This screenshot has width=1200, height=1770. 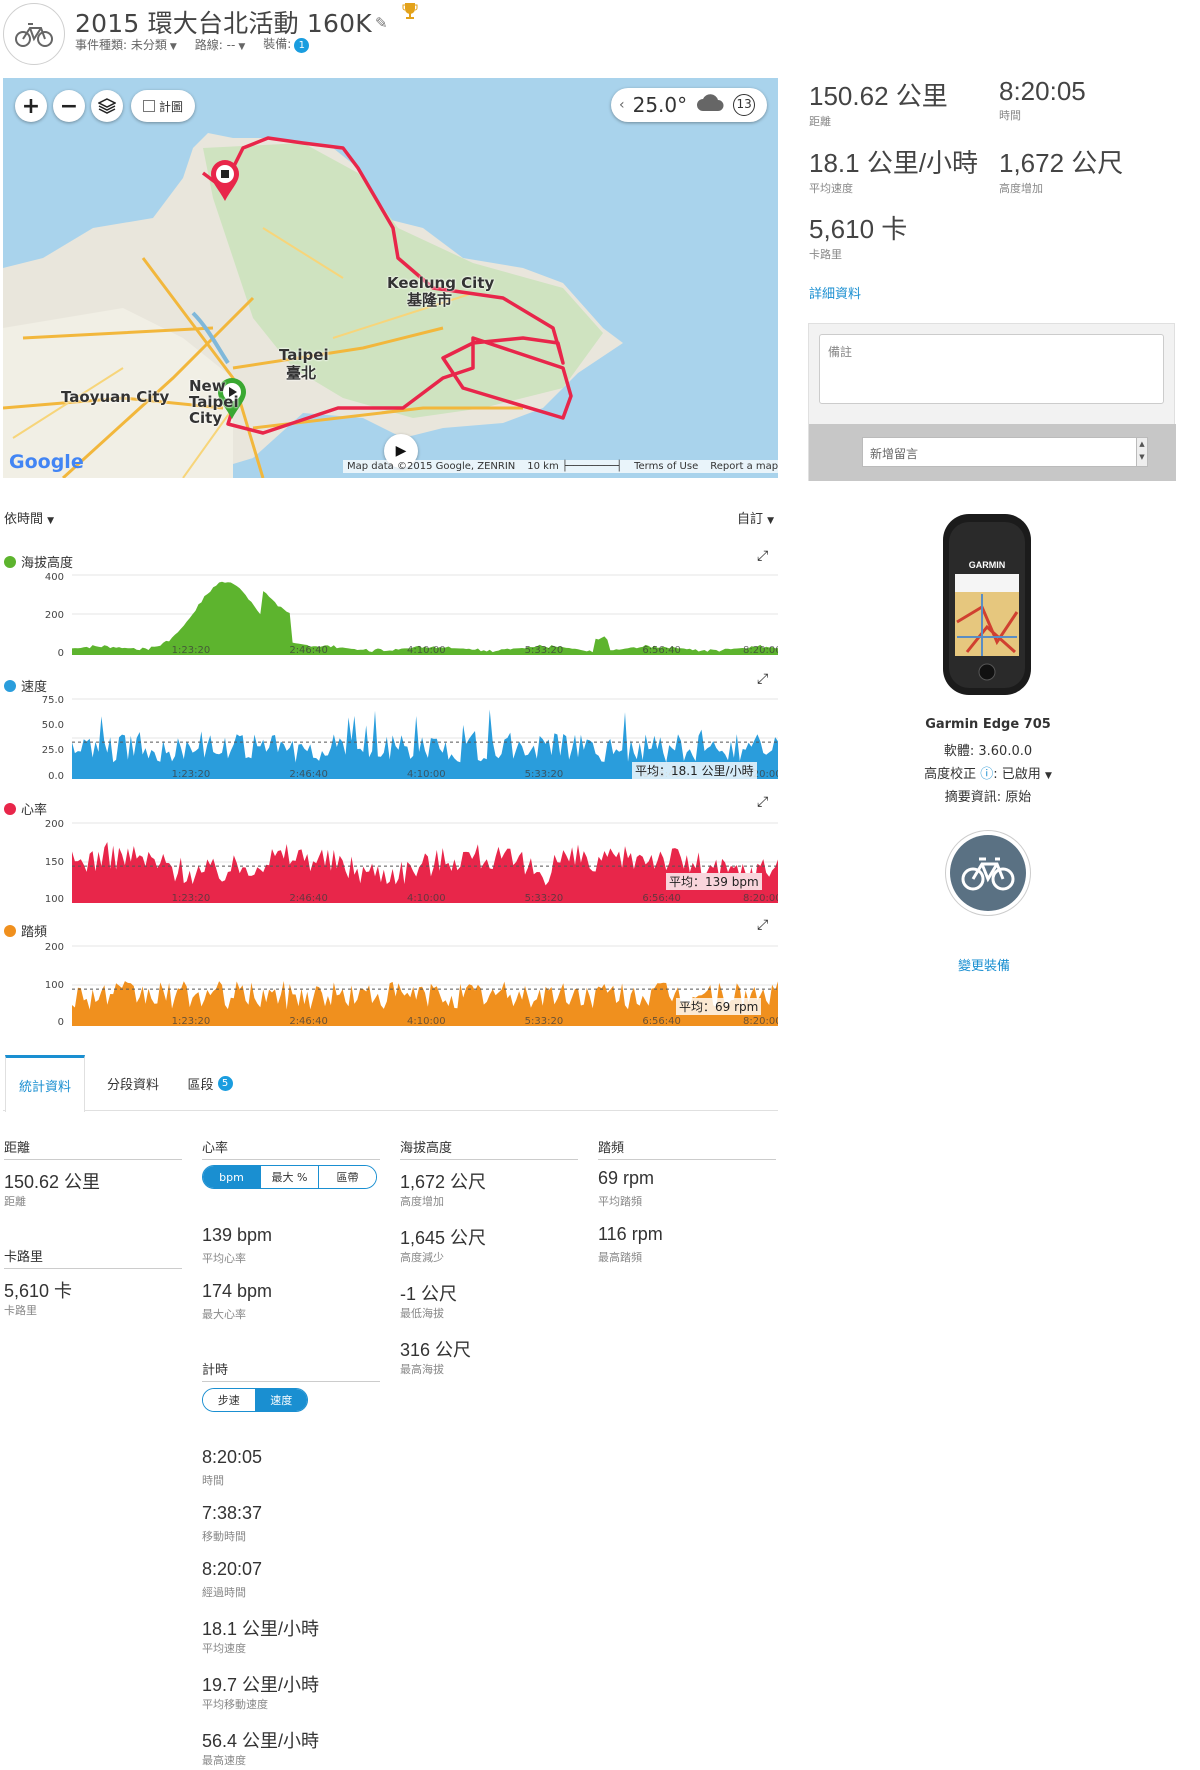 What do you see at coordinates (666, 466) in the screenshot?
I see `terms-link: Terms of Use` at bounding box center [666, 466].